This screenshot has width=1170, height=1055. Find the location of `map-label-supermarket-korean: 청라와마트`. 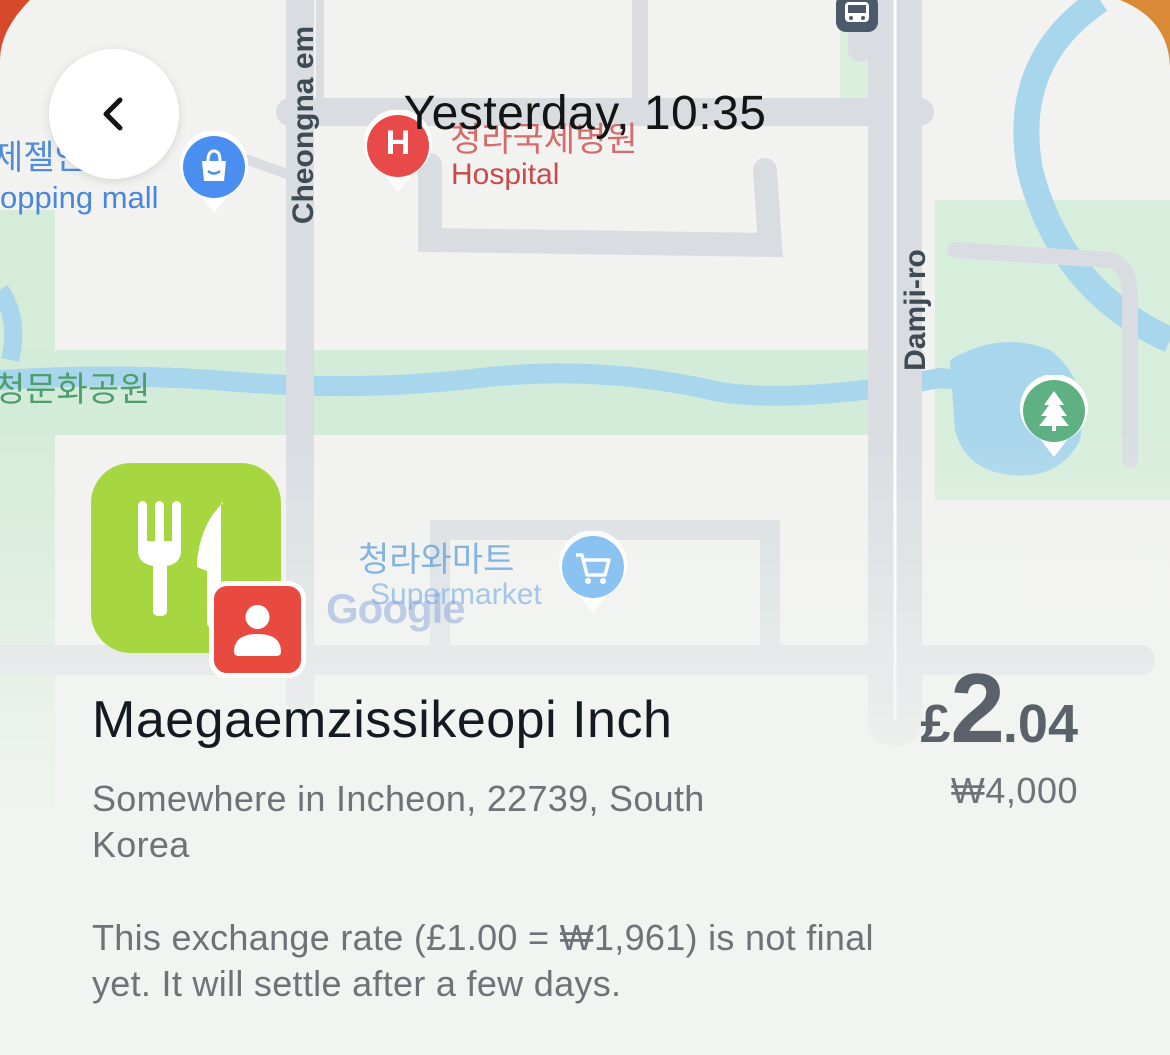

map-label-supermarket-korean: 청라와마트 is located at coordinates (436, 560).